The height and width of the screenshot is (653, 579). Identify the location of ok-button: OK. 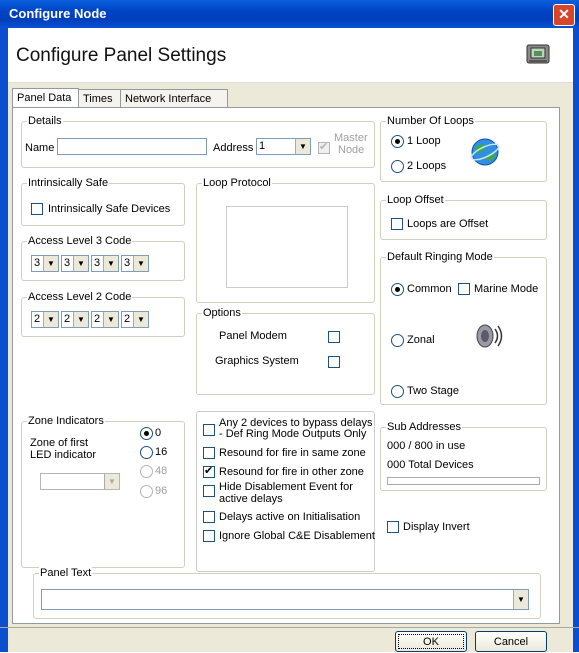
(431, 641).